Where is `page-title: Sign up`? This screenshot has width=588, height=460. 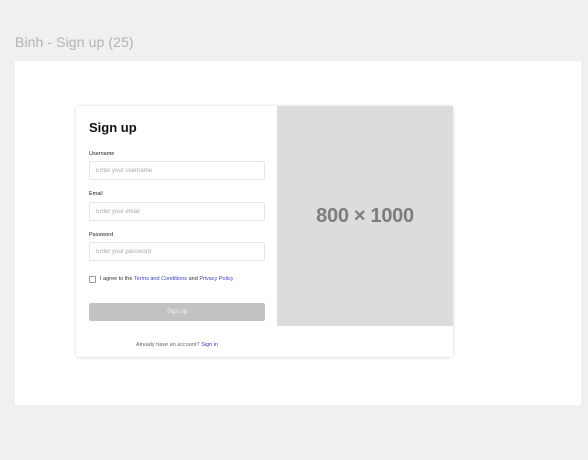 page-title: Sign up is located at coordinates (113, 127).